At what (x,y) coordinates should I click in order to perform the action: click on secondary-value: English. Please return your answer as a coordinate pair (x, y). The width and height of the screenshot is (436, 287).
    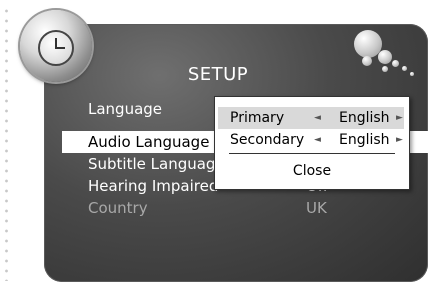
    Looking at the image, I should click on (364, 140).